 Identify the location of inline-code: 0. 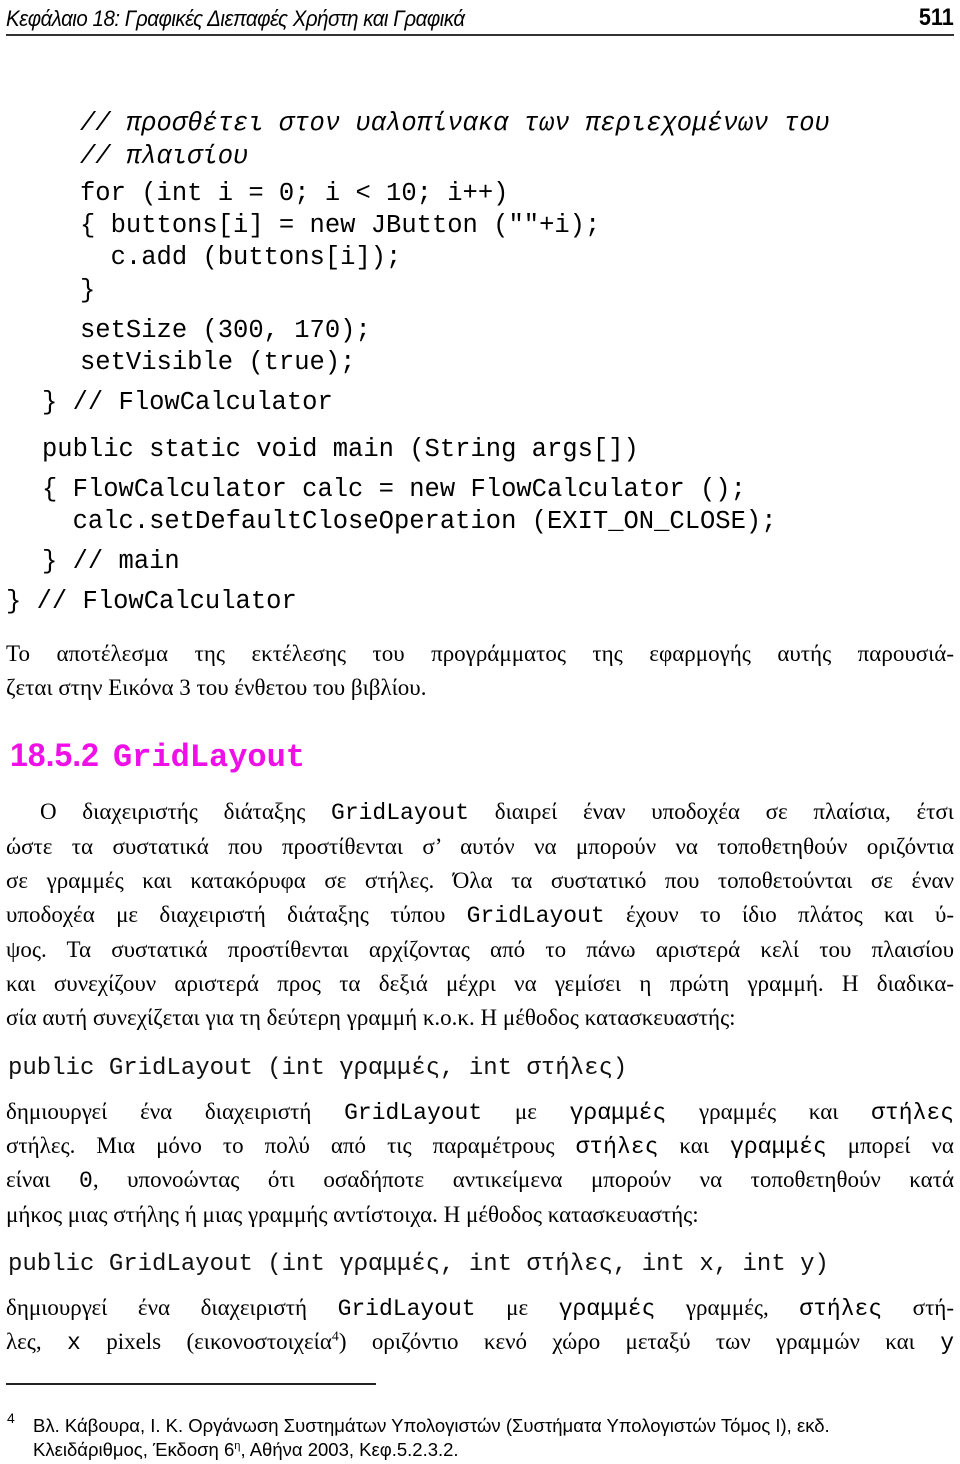
(86, 1181).